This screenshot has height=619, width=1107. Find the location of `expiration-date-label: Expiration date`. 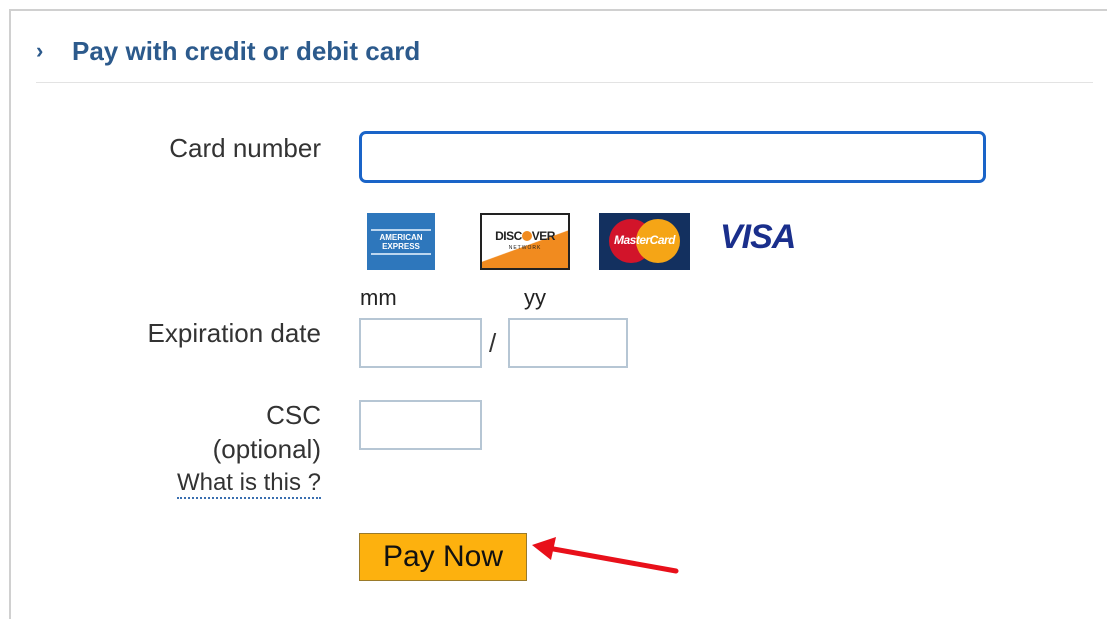

expiration-date-label: Expiration date is located at coordinates (234, 333).